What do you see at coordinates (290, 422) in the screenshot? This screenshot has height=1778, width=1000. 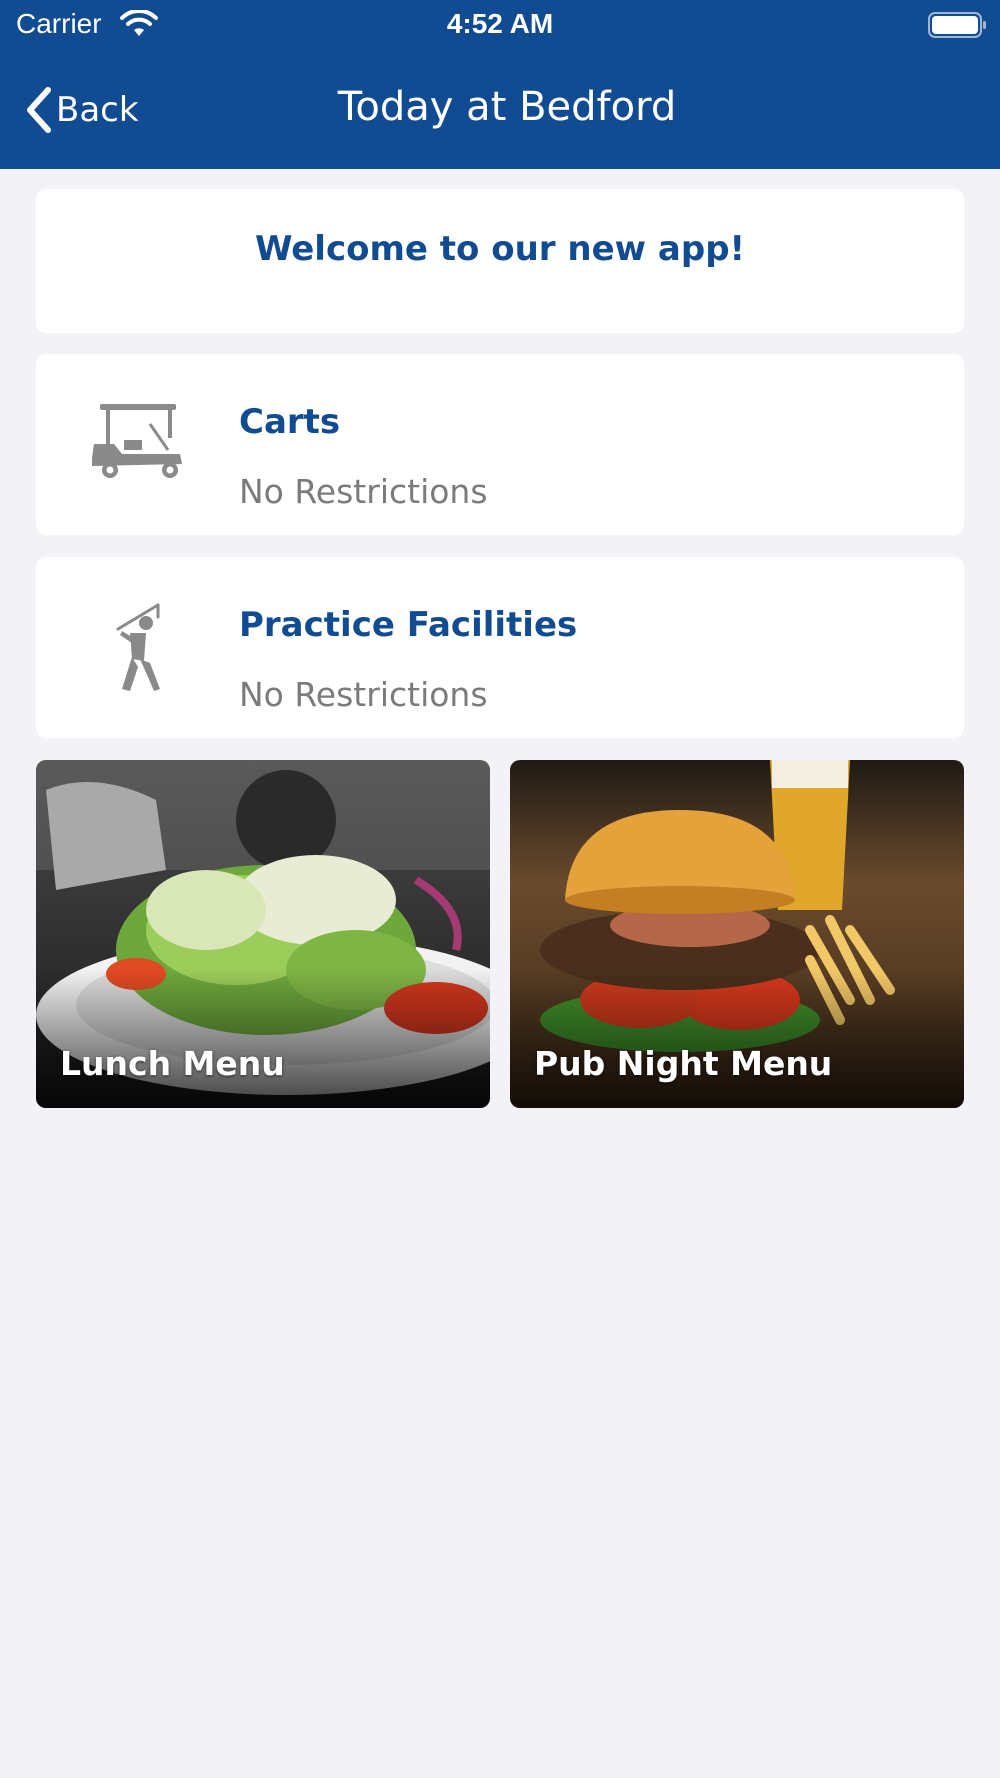 I see `status-title: Carts` at bounding box center [290, 422].